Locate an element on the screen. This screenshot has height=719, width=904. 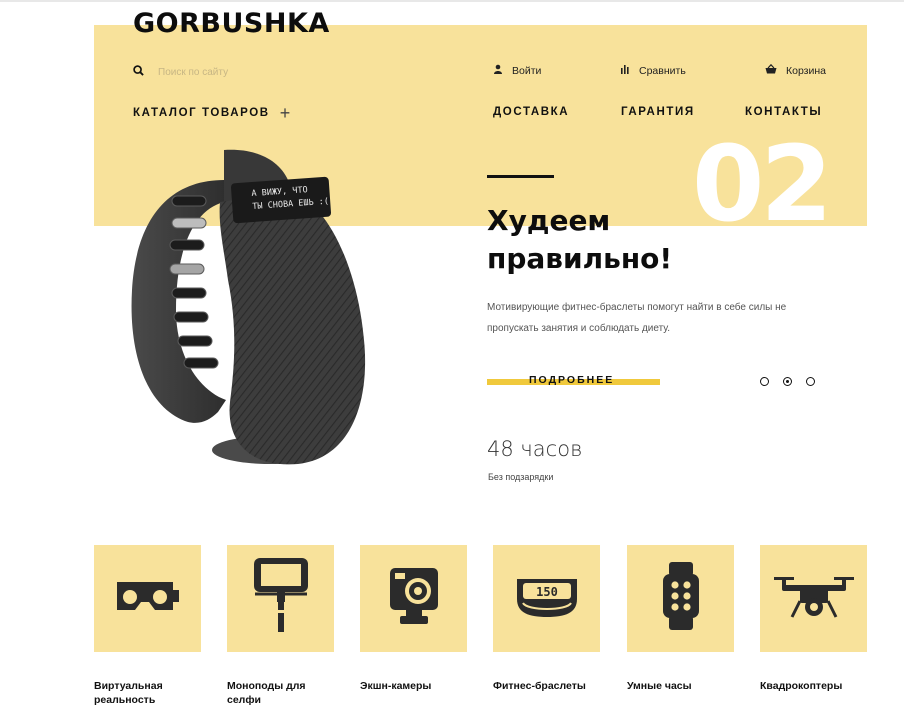
category-drones: Квадрокоптеры is located at coordinates (813, 618).